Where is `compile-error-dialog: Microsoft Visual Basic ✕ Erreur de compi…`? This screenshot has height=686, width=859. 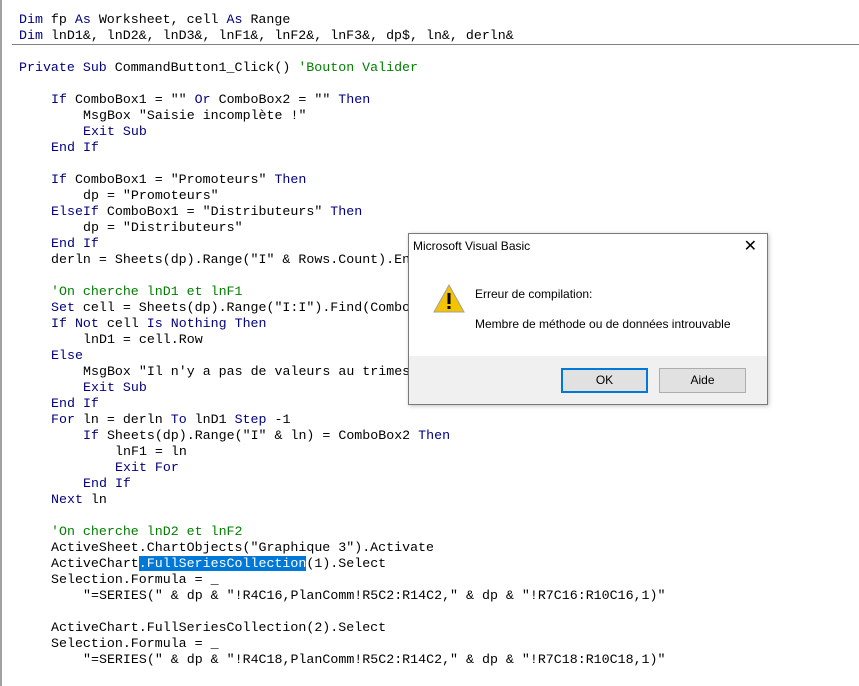 compile-error-dialog: Microsoft Visual Basic ✕ Erreur de compi… is located at coordinates (588, 319).